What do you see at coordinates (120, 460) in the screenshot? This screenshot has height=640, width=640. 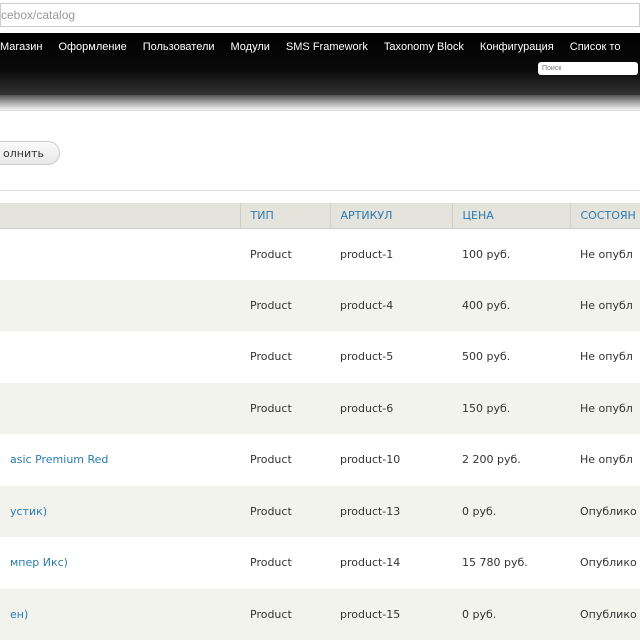 I see `cell-title: asic Premium Red` at bounding box center [120, 460].